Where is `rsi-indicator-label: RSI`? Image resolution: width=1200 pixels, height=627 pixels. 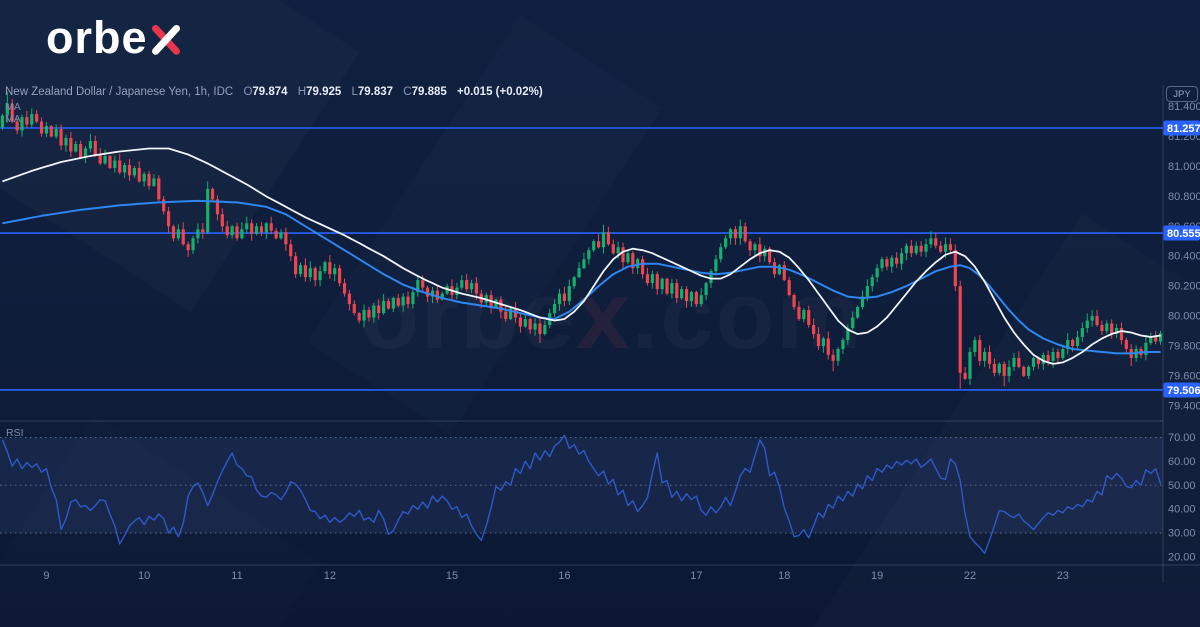
rsi-indicator-label: RSI is located at coordinates (15, 433).